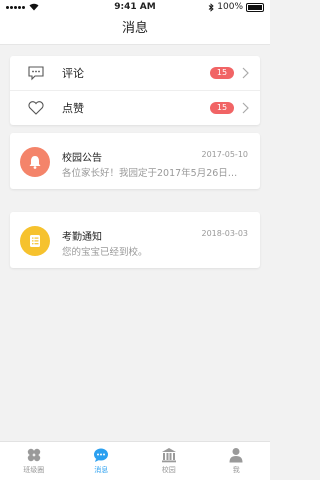 The image size is (320, 480). I want to click on message-preview: 您的宝宝已经到校。, so click(105, 252).